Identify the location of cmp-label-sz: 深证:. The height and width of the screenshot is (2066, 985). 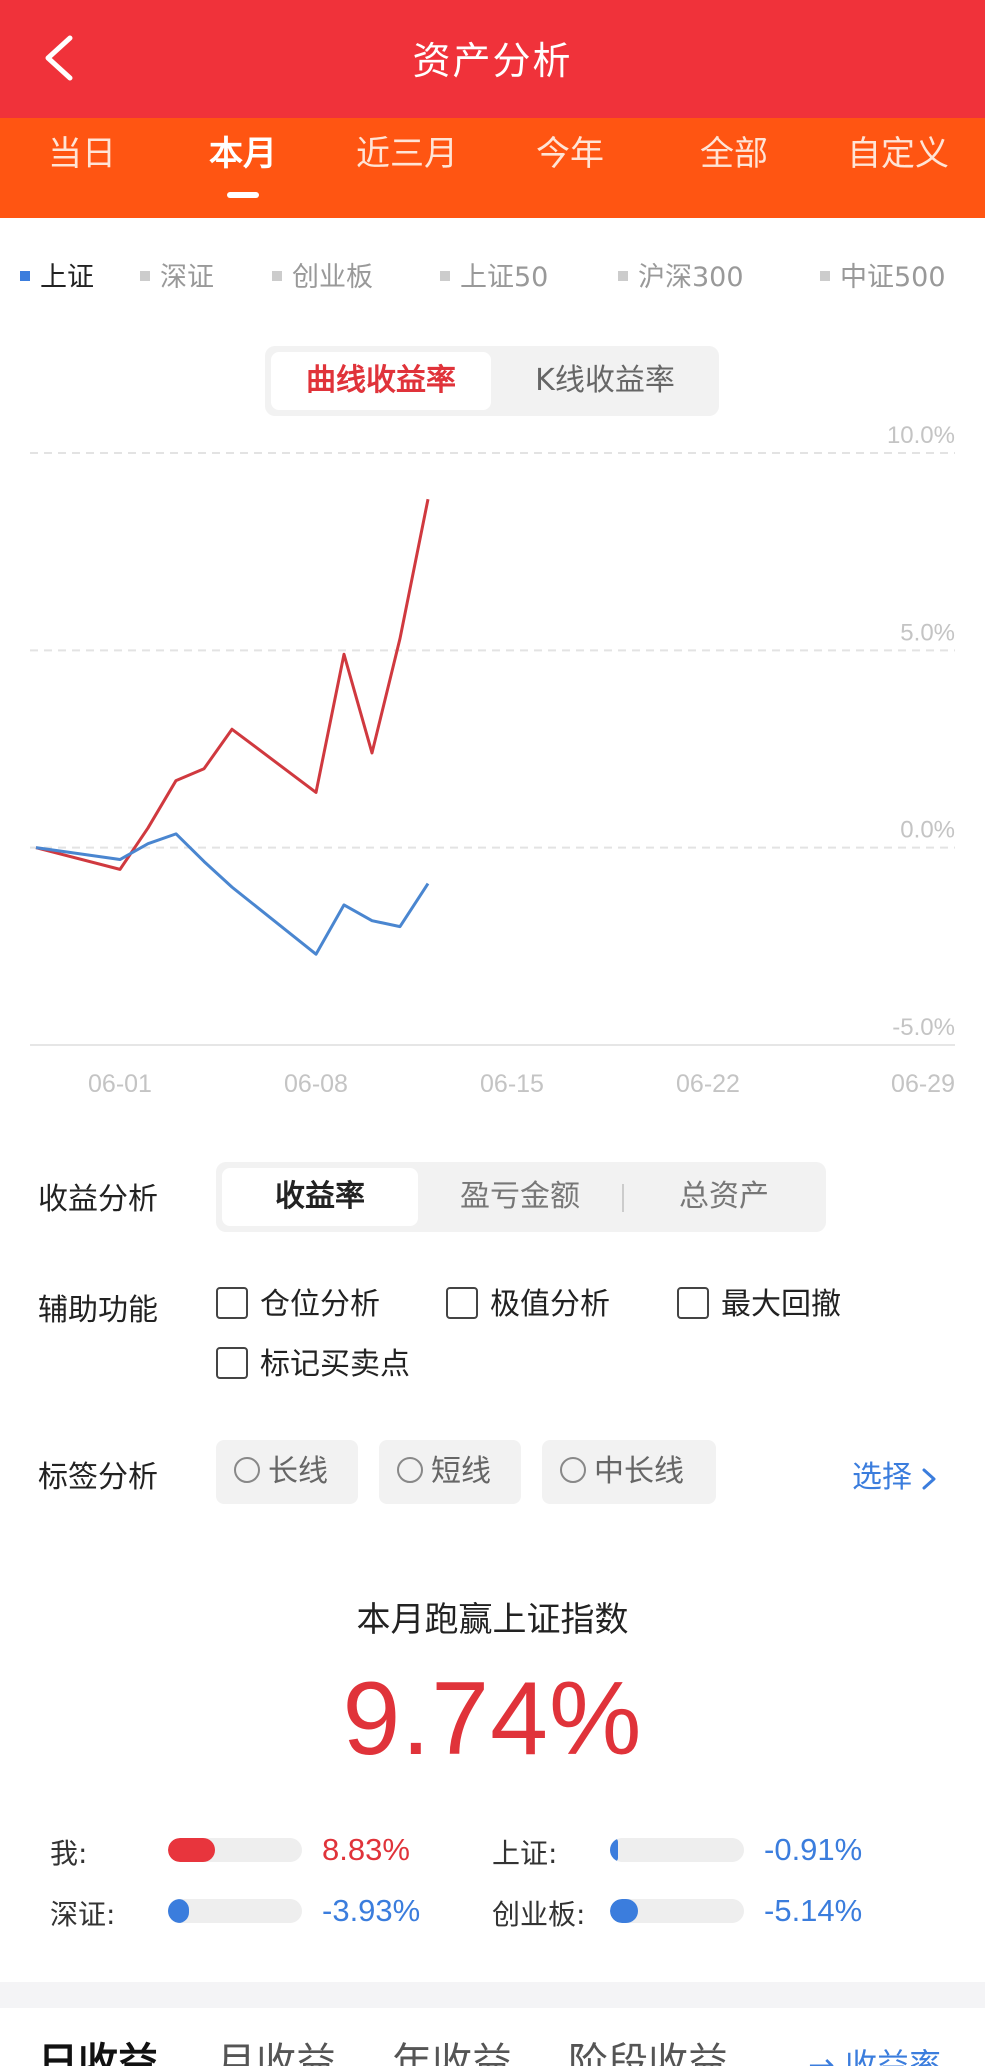
(83, 1914).